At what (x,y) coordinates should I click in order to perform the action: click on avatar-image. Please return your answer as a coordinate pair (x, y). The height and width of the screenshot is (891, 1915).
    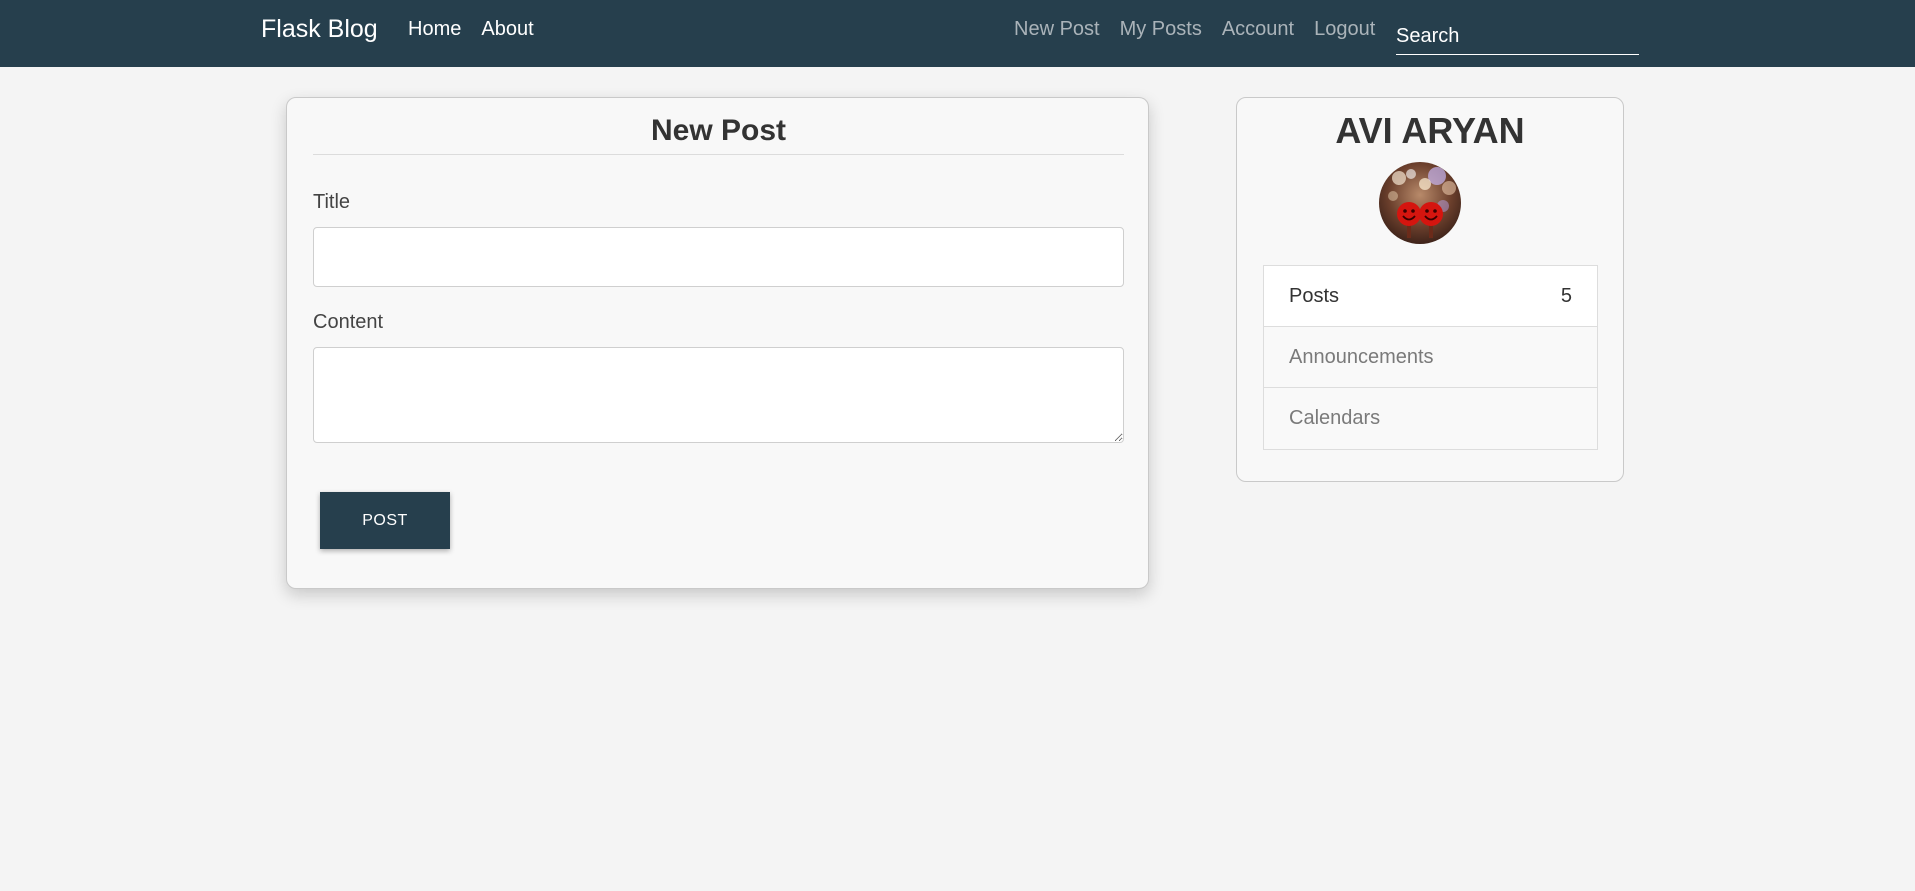
    Looking at the image, I should click on (1420, 203).